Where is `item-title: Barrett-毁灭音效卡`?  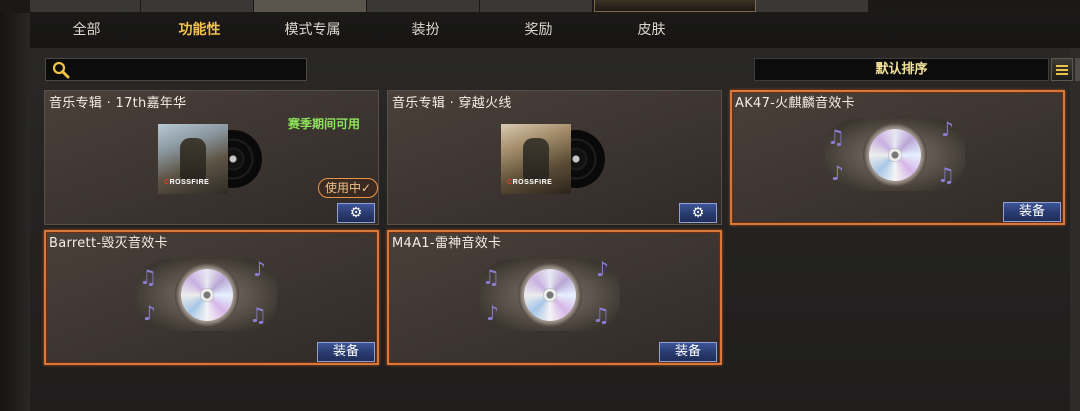
item-title: Barrett-毁灭音效卡 is located at coordinates (108, 243).